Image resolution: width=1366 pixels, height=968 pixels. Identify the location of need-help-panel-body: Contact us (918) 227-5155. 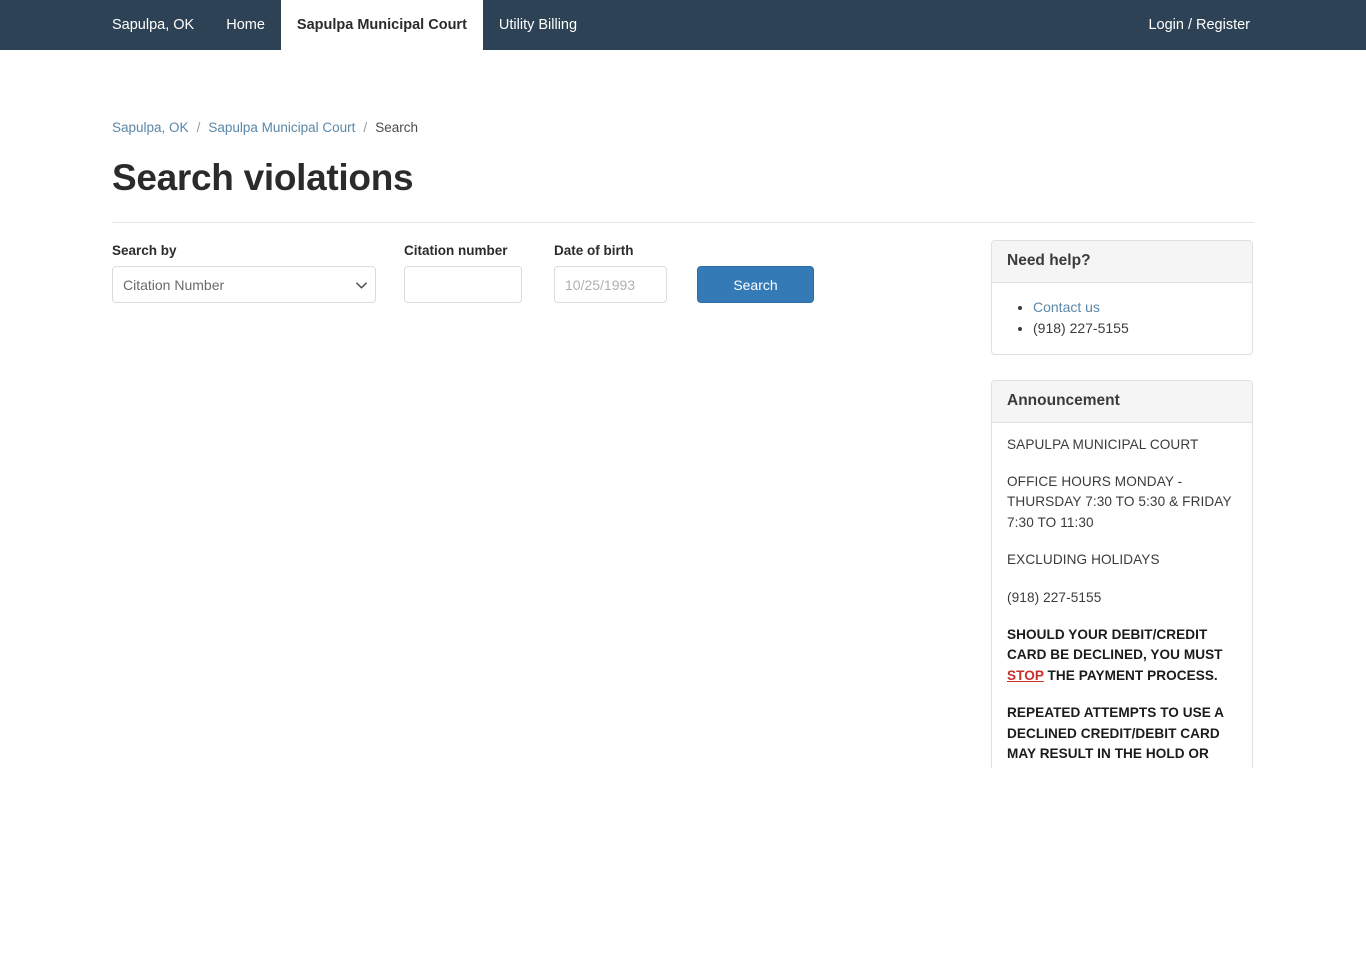
(1122, 318).